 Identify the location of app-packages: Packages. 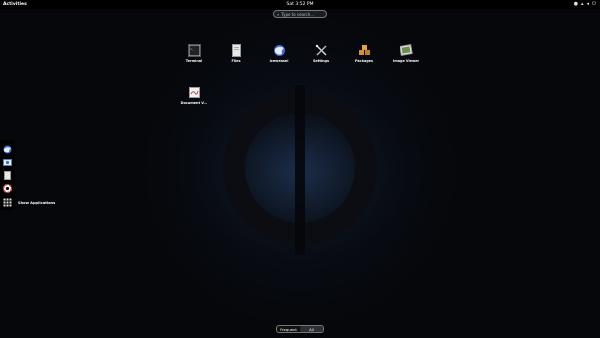
(364, 53).